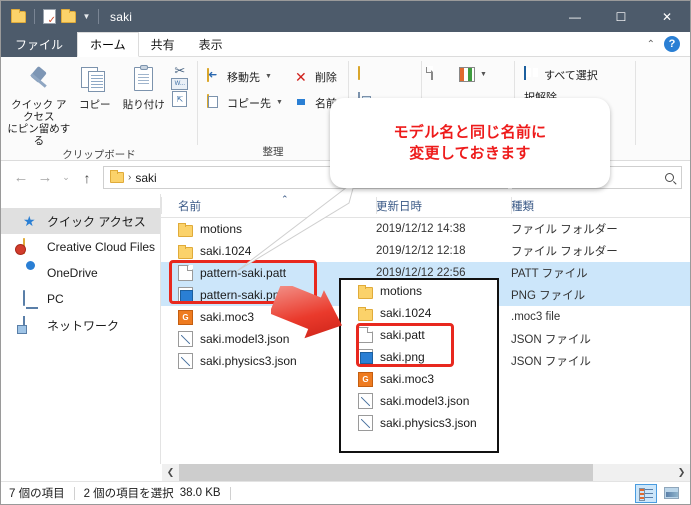  Describe the element at coordinates (80, 247) in the screenshot. I see `sidebar-item-creative-cloud-files: Creative Cloud Files` at that location.